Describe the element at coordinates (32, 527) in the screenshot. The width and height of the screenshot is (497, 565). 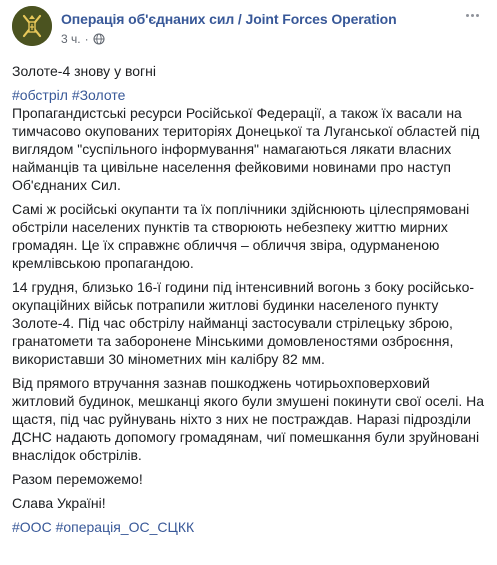
I see `hashtag-link: #ООС` at that location.